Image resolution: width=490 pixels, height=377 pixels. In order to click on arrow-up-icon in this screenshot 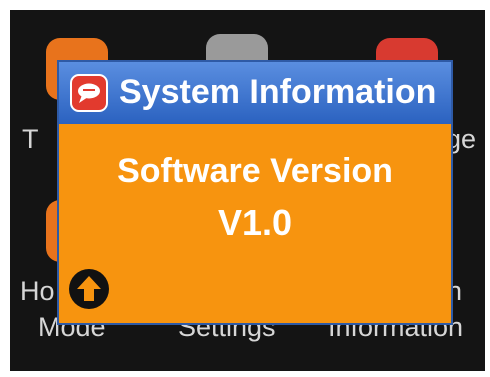, I will do `click(89, 288)`.